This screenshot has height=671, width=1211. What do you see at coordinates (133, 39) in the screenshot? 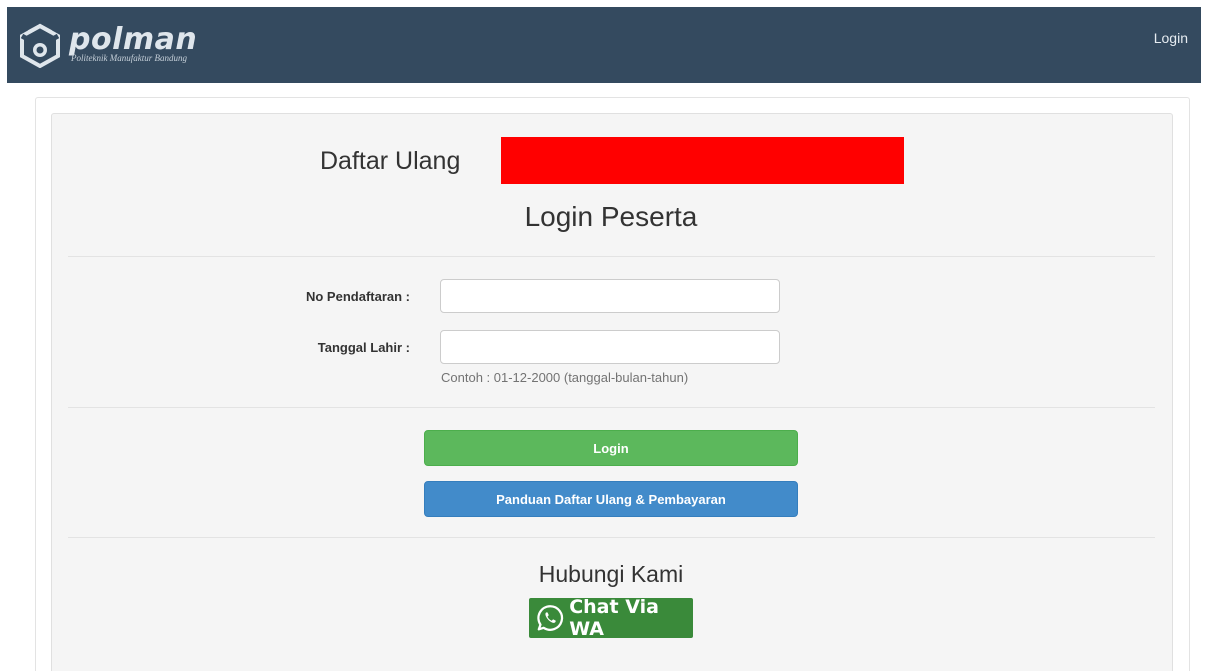
I see `brand-name: polman` at bounding box center [133, 39].